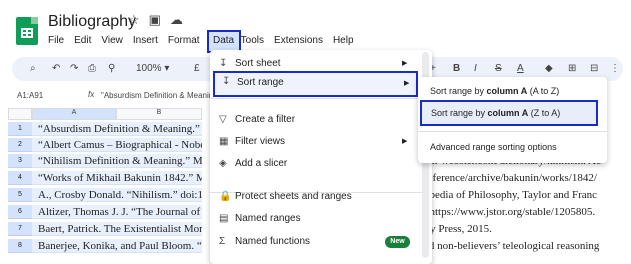  I want to click on filter-icon: ▽, so click(223, 119).